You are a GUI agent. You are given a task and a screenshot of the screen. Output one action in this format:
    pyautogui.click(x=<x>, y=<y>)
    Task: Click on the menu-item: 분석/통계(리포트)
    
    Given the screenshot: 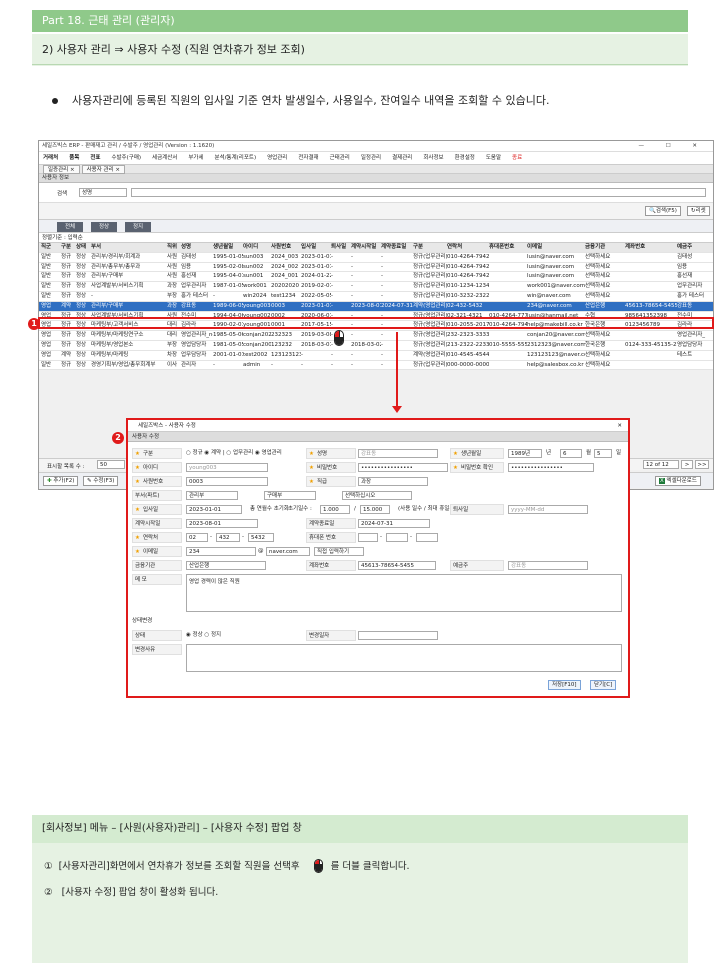 What is the action you would take?
    pyautogui.click(x=236, y=158)
    